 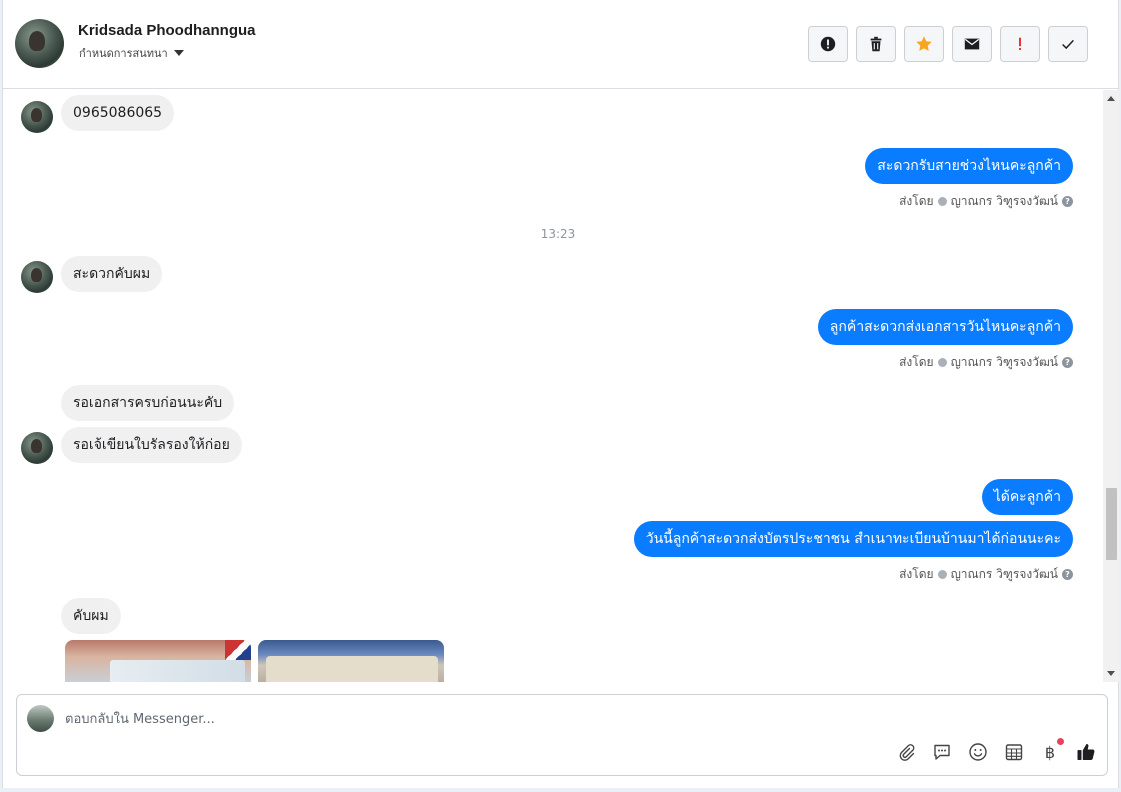 I want to click on baht-icon: ฿, so click(x=1050, y=752).